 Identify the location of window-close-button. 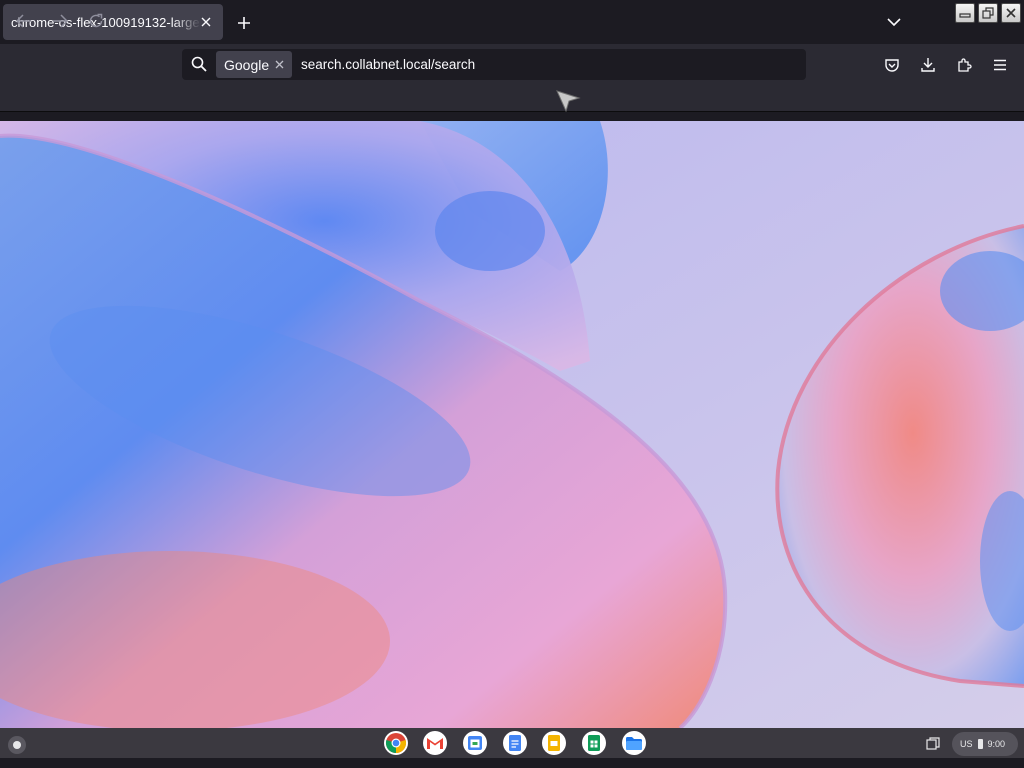
(1011, 13).